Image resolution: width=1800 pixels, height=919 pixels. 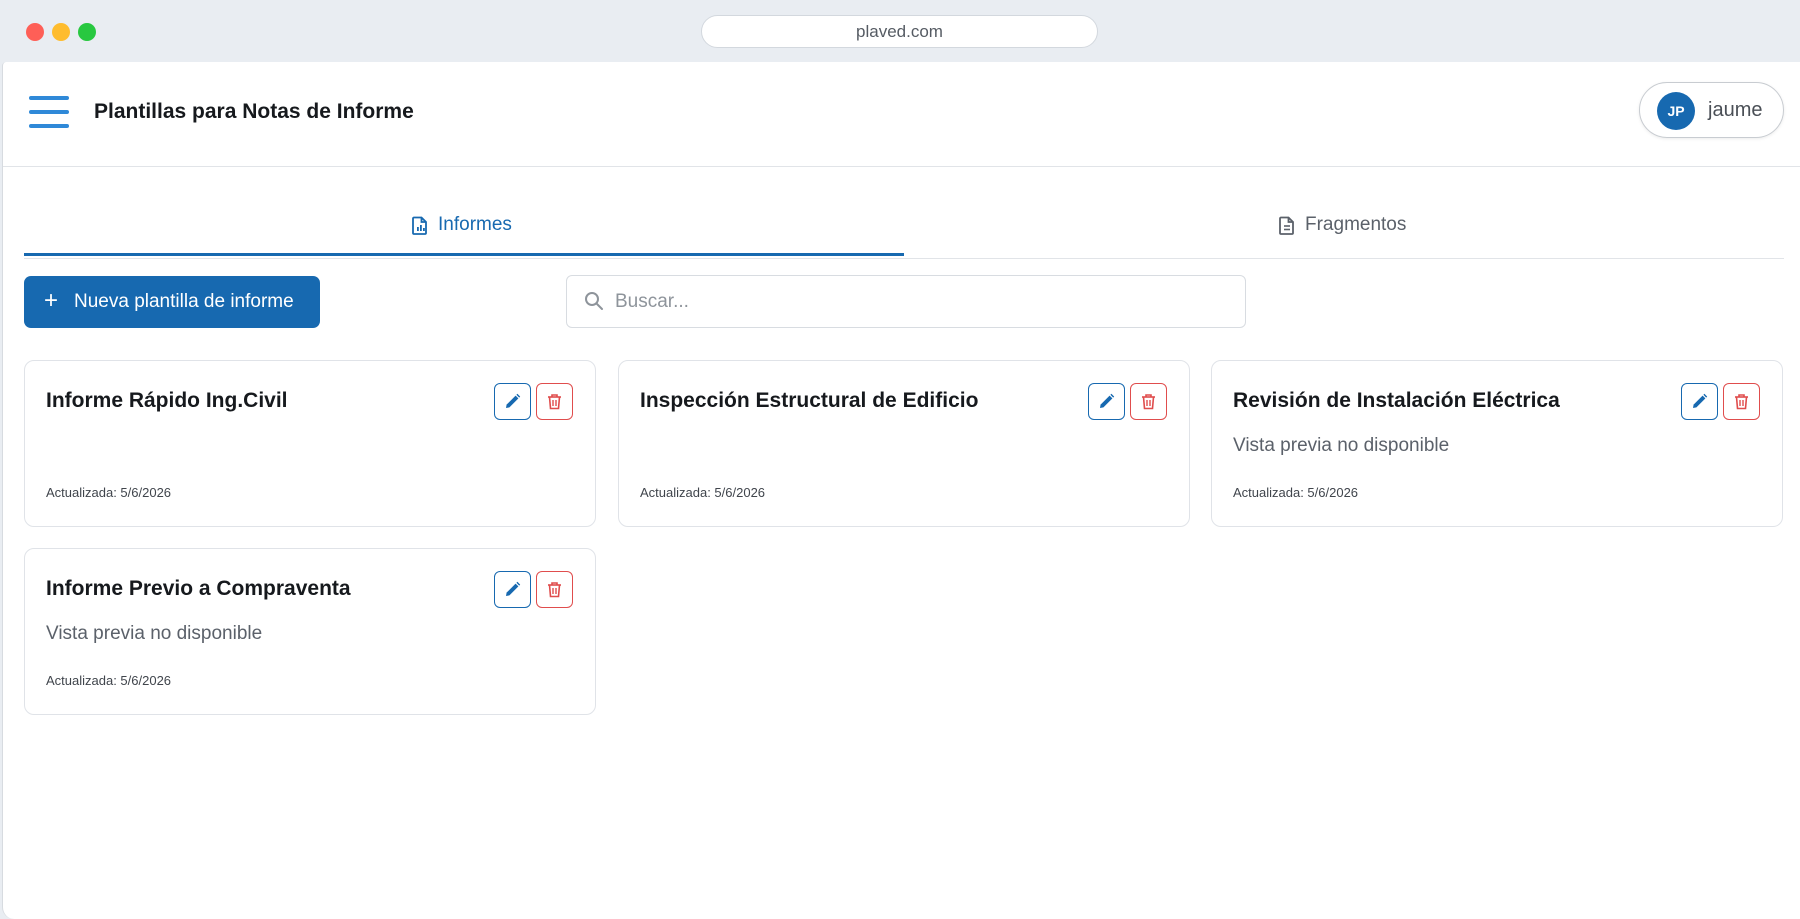 I want to click on card-title: Informe Previo a Compraventa, so click(x=198, y=588).